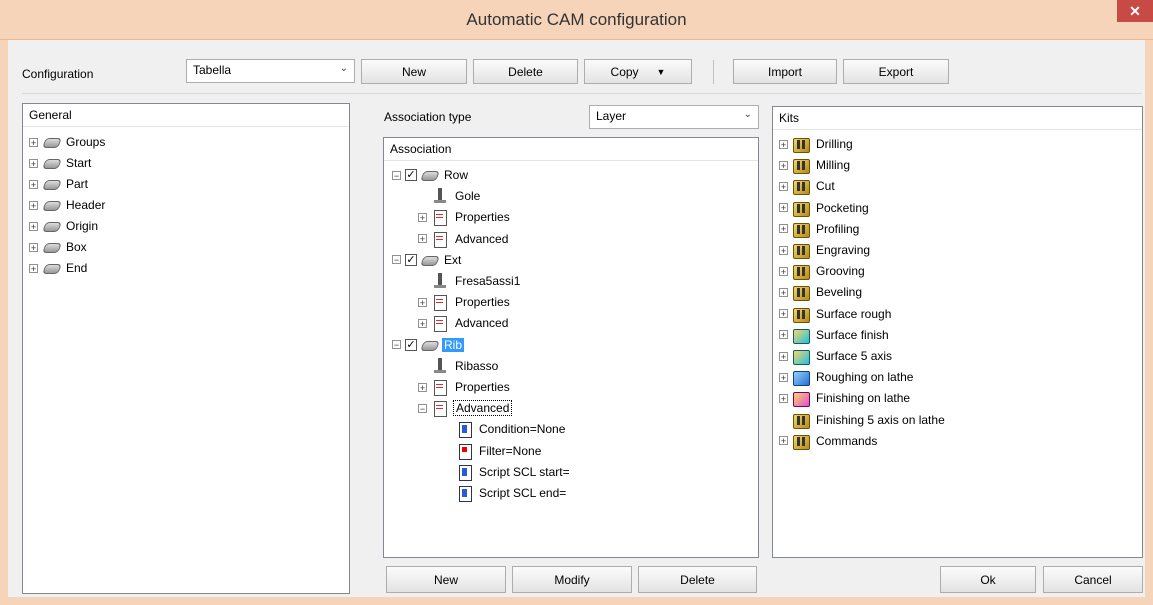 This screenshot has height=605, width=1153. Describe the element at coordinates (674, 117) in the screenshot. I see `association-type-select: Layer ⌄` at that location.